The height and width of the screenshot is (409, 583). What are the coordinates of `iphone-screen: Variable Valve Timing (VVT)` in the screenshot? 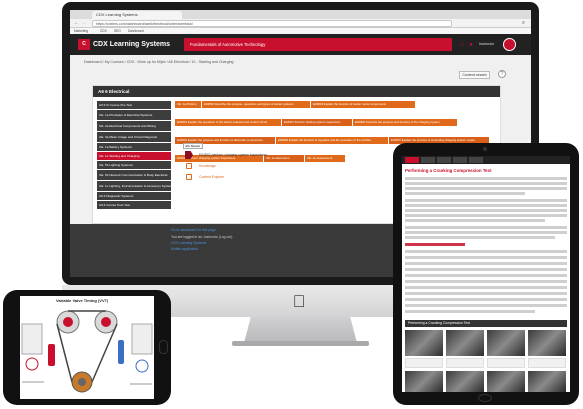 It's located at (87, 347).